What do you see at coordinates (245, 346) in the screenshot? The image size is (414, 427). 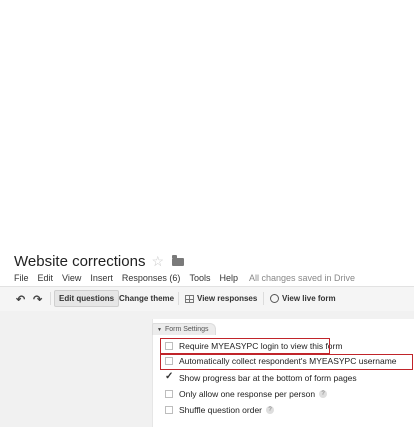 I see `highlight-require-login` at bounding box center [245, 346].